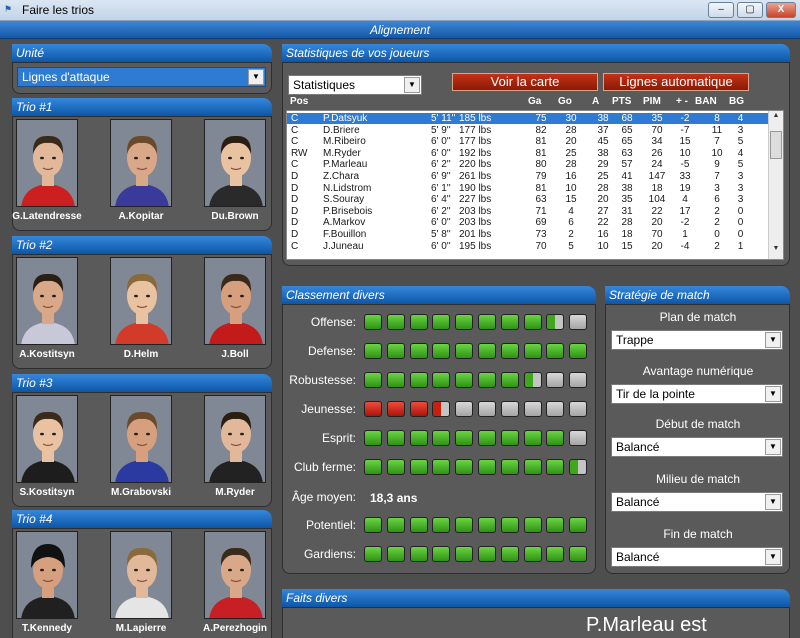  What do you see at coordinates (638, 447) in the screenshot?
I see `strategy-select-value: Balancé` at bounding box center [638, 447].